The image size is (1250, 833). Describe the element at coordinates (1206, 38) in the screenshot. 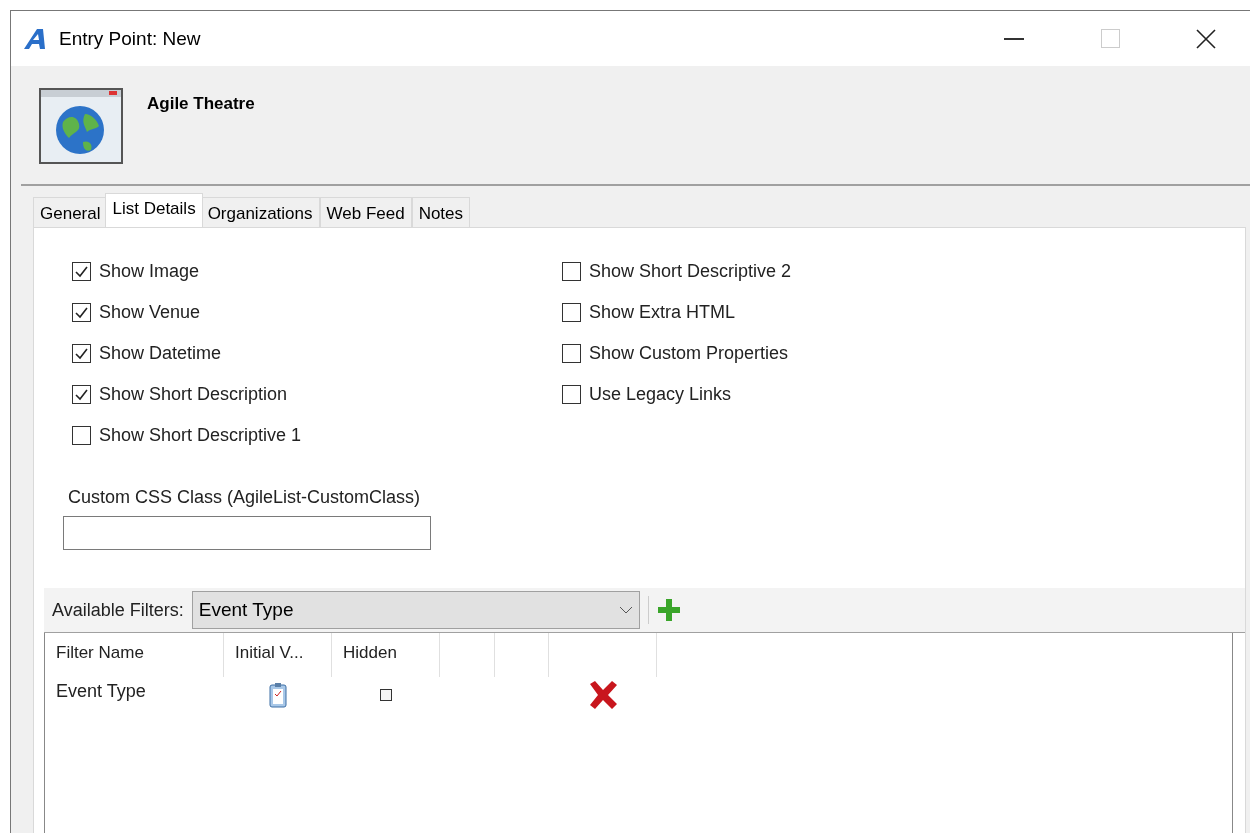

I see `close-icon` at that location.